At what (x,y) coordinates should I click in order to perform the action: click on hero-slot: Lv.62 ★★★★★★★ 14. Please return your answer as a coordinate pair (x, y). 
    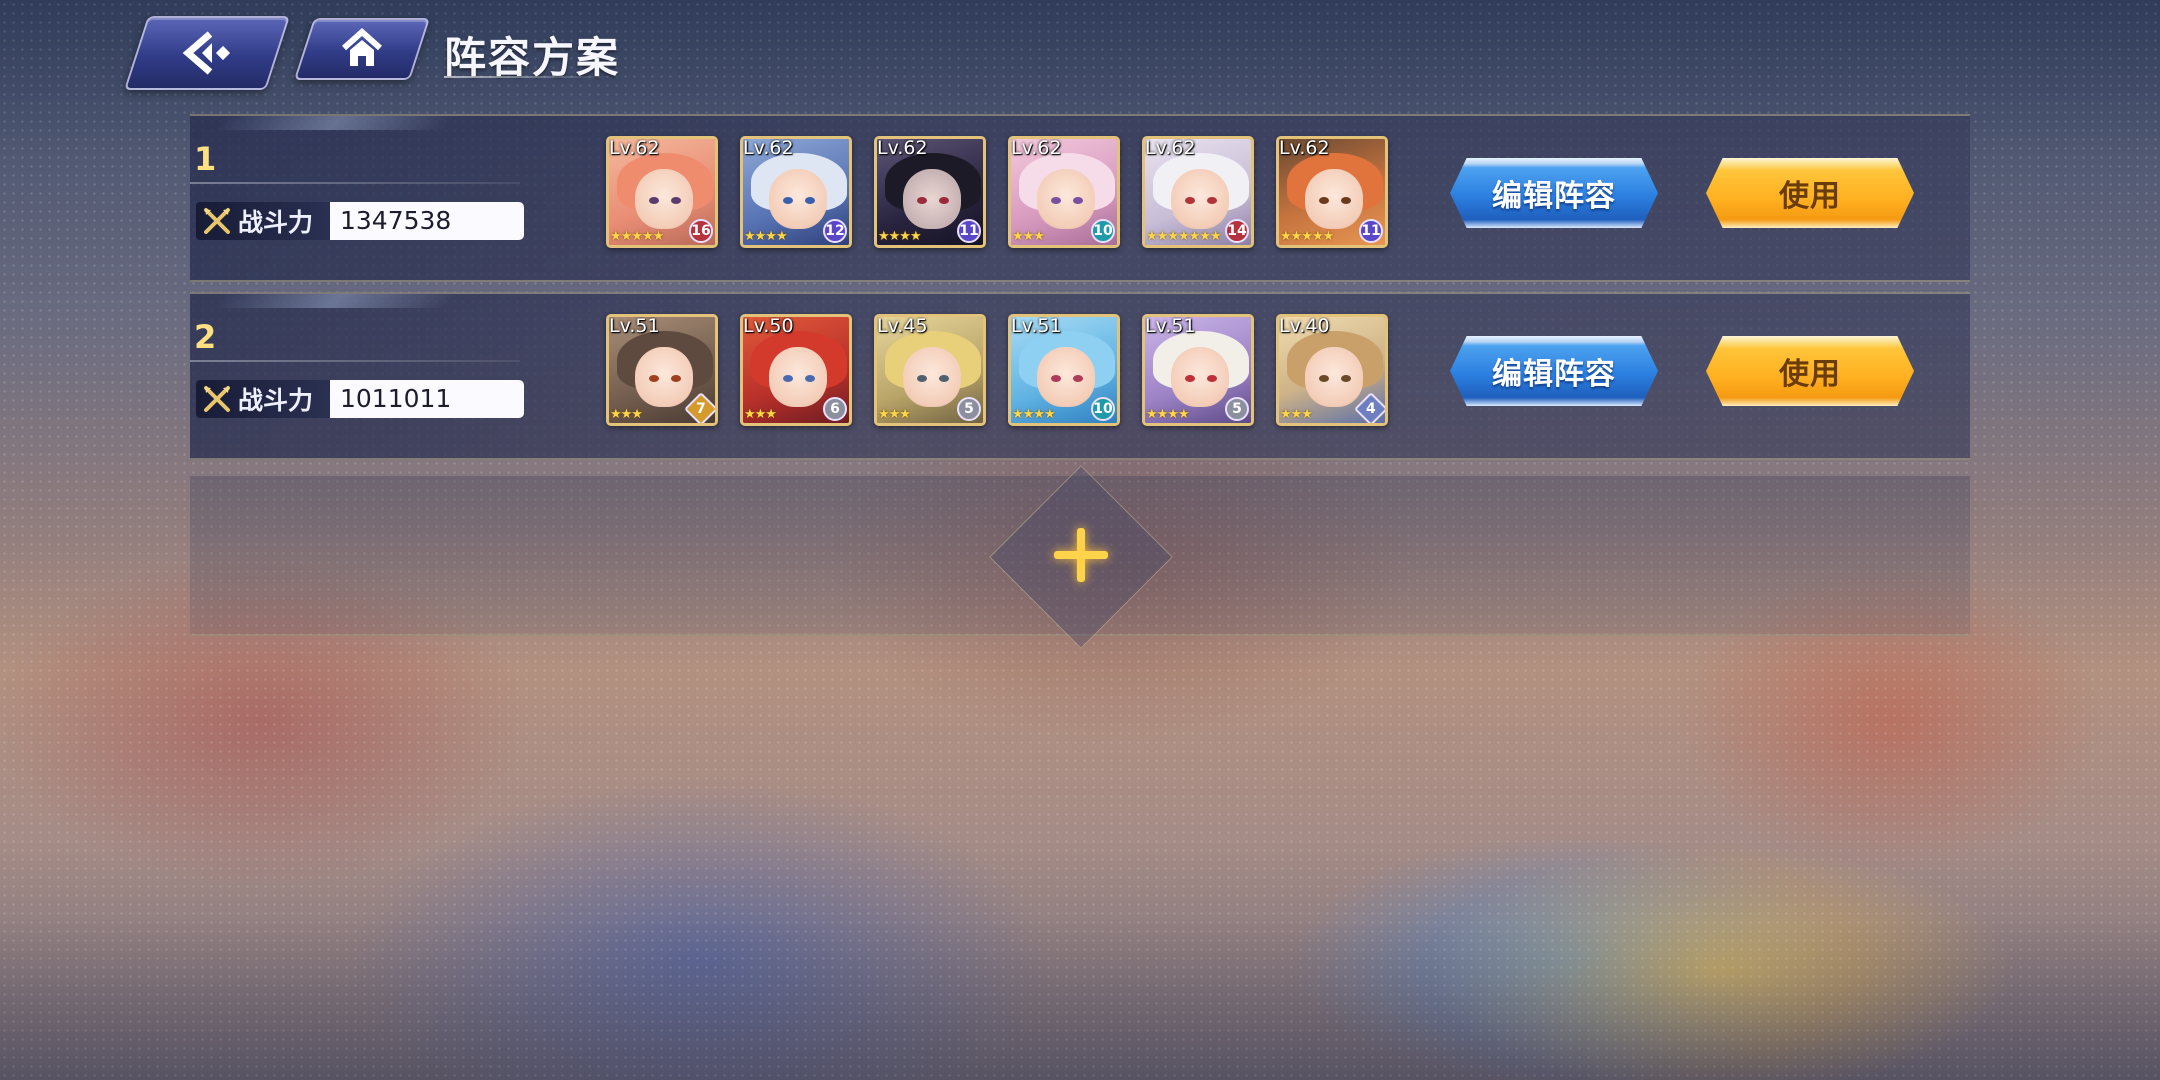
    Looking at the image, I should click on (1198, 192).